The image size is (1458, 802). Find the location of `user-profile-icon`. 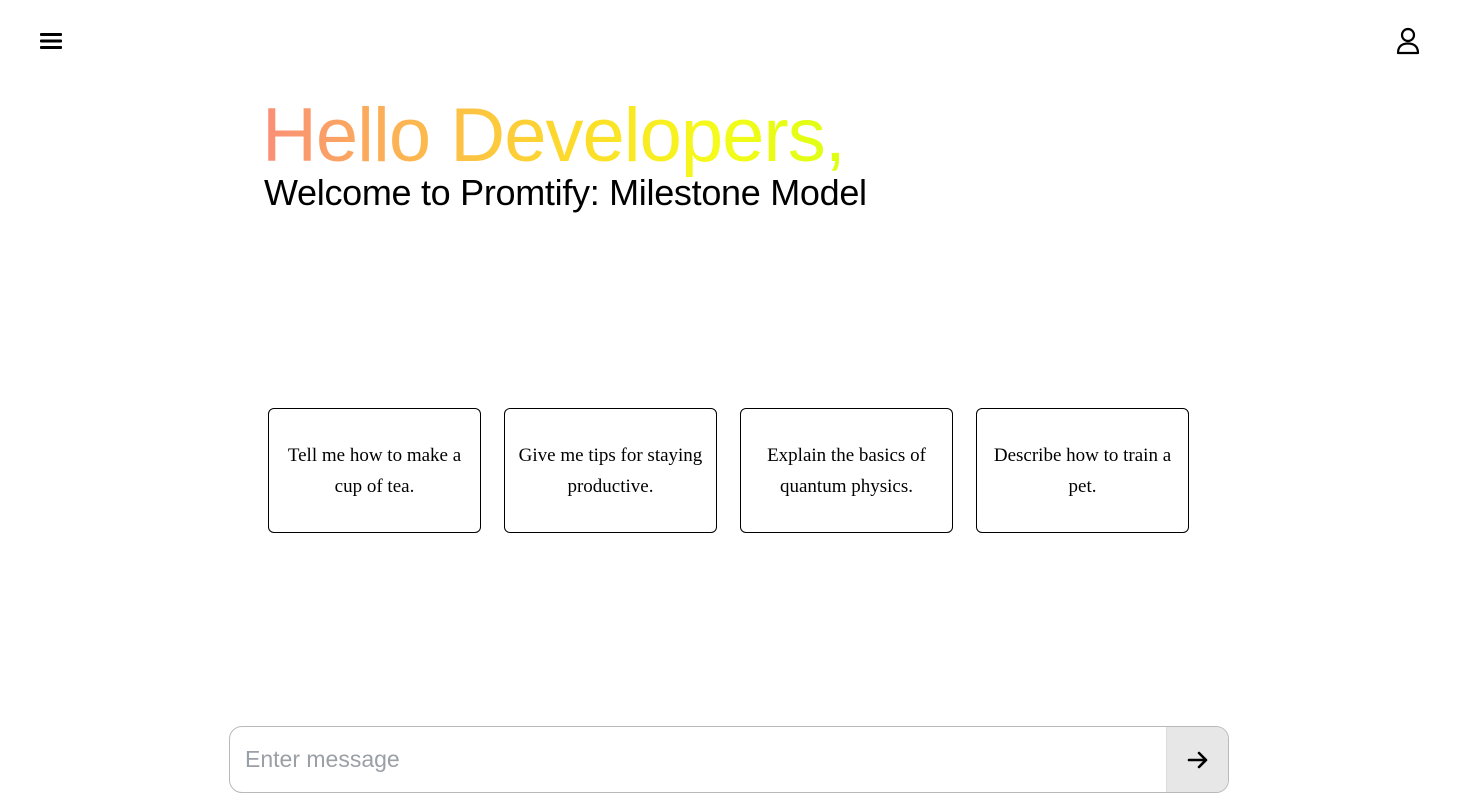

user-profile-icon is located at coordinates (1408, 41).